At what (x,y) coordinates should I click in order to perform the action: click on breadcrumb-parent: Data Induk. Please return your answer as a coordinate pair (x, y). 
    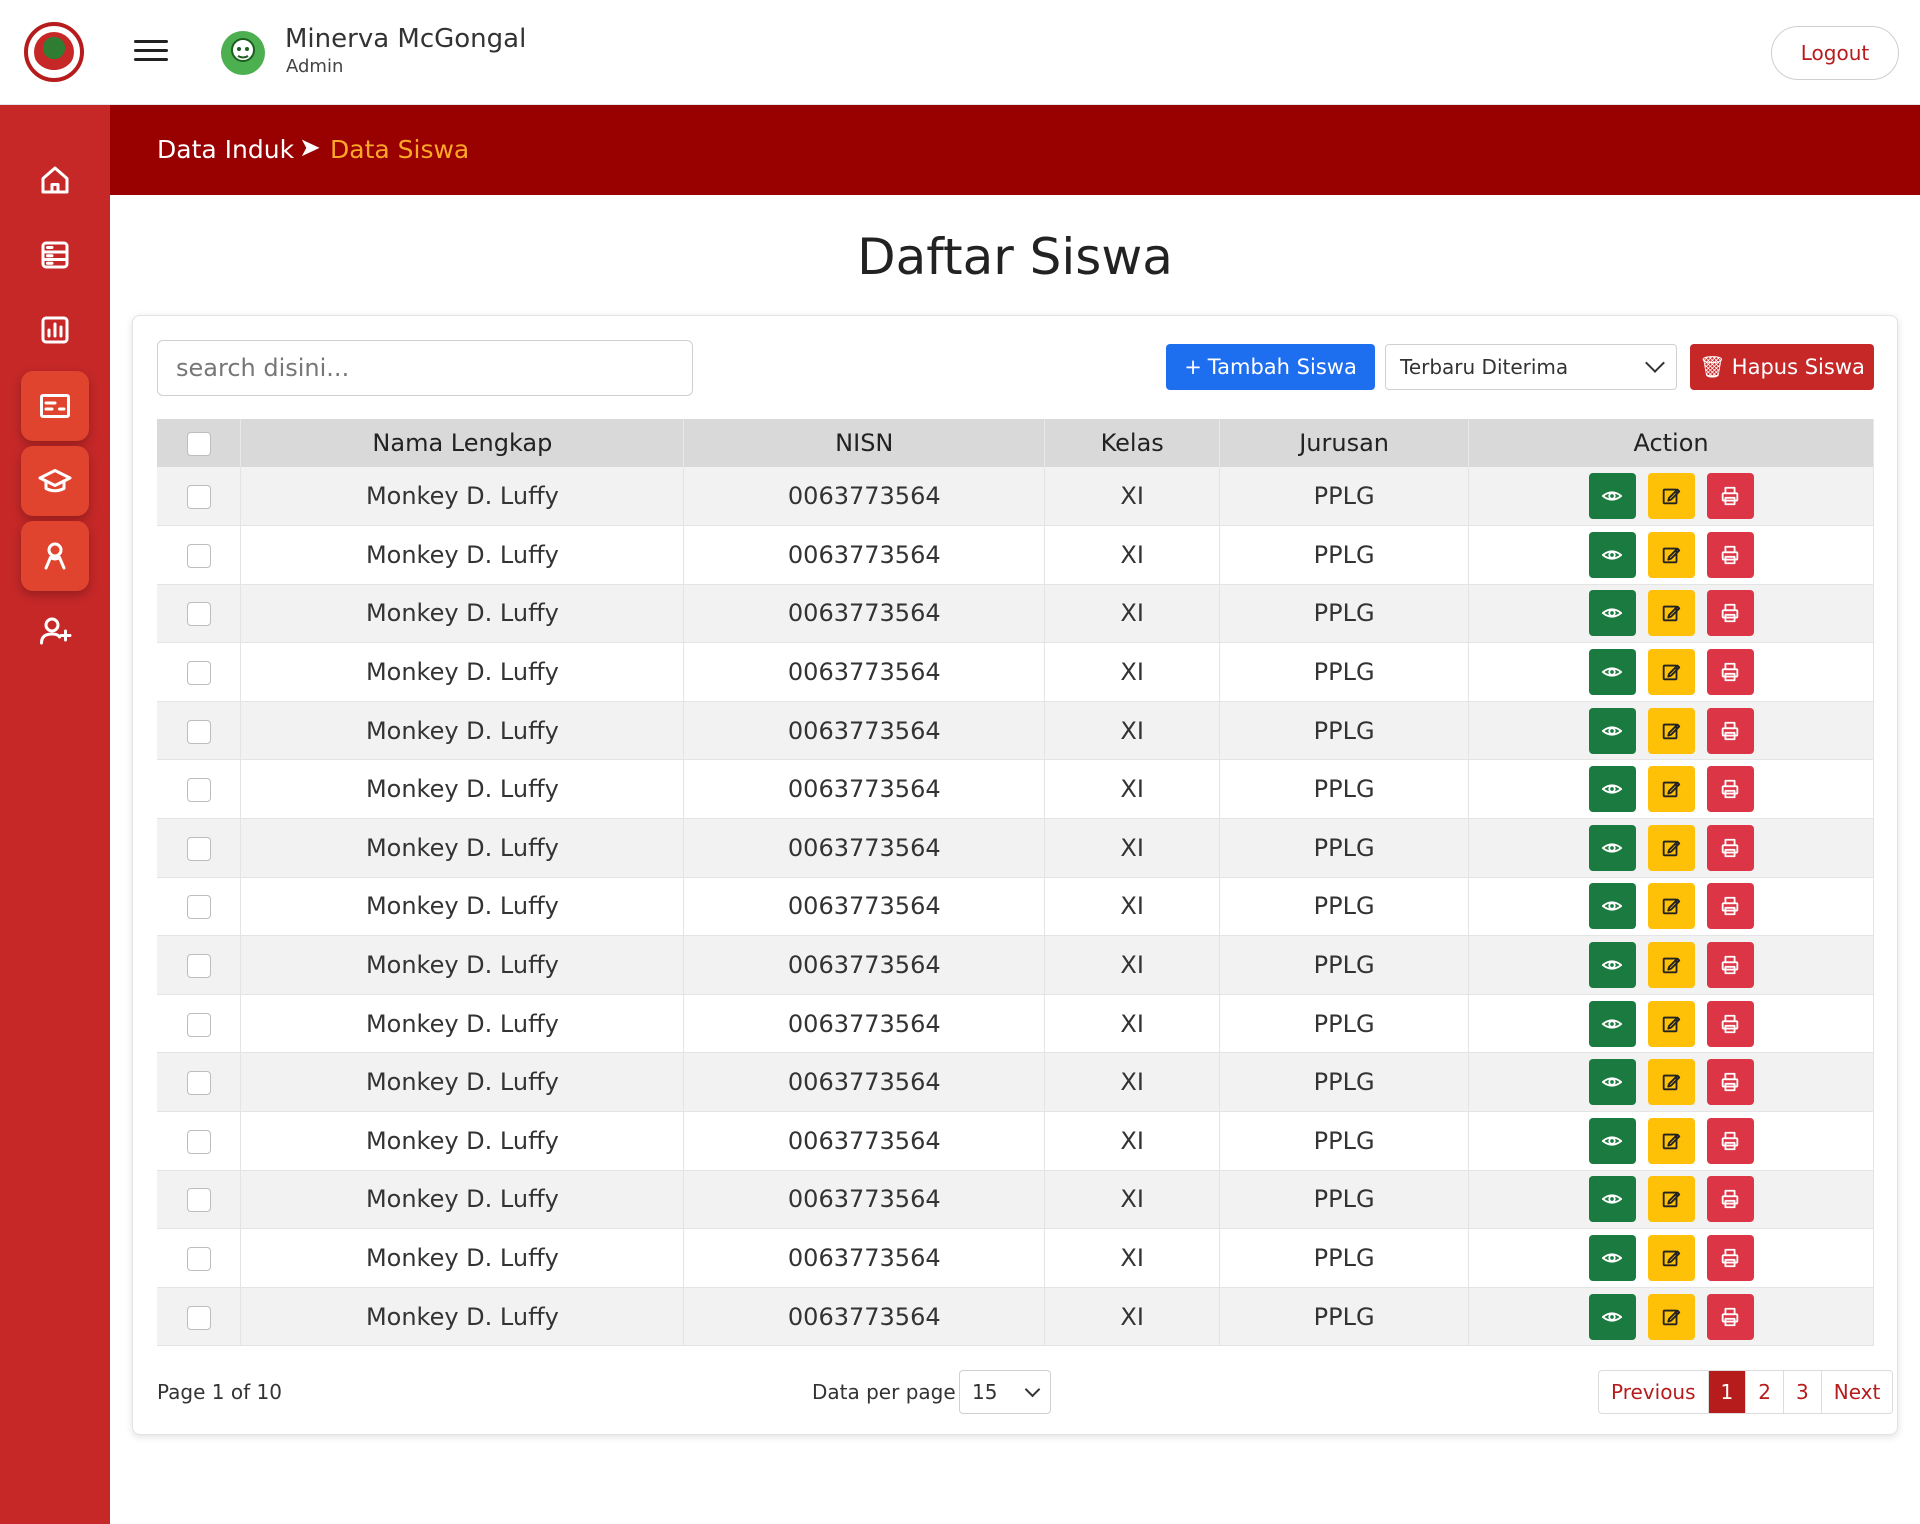
    Looking at the image, I should click on (225, 149).